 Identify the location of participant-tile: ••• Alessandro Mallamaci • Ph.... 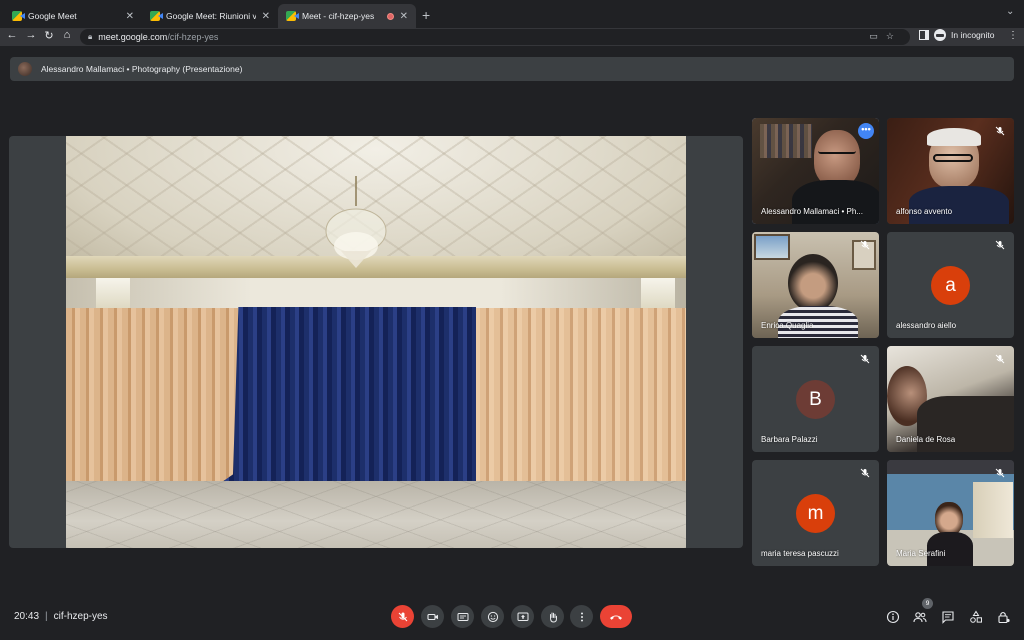
(815, 171).